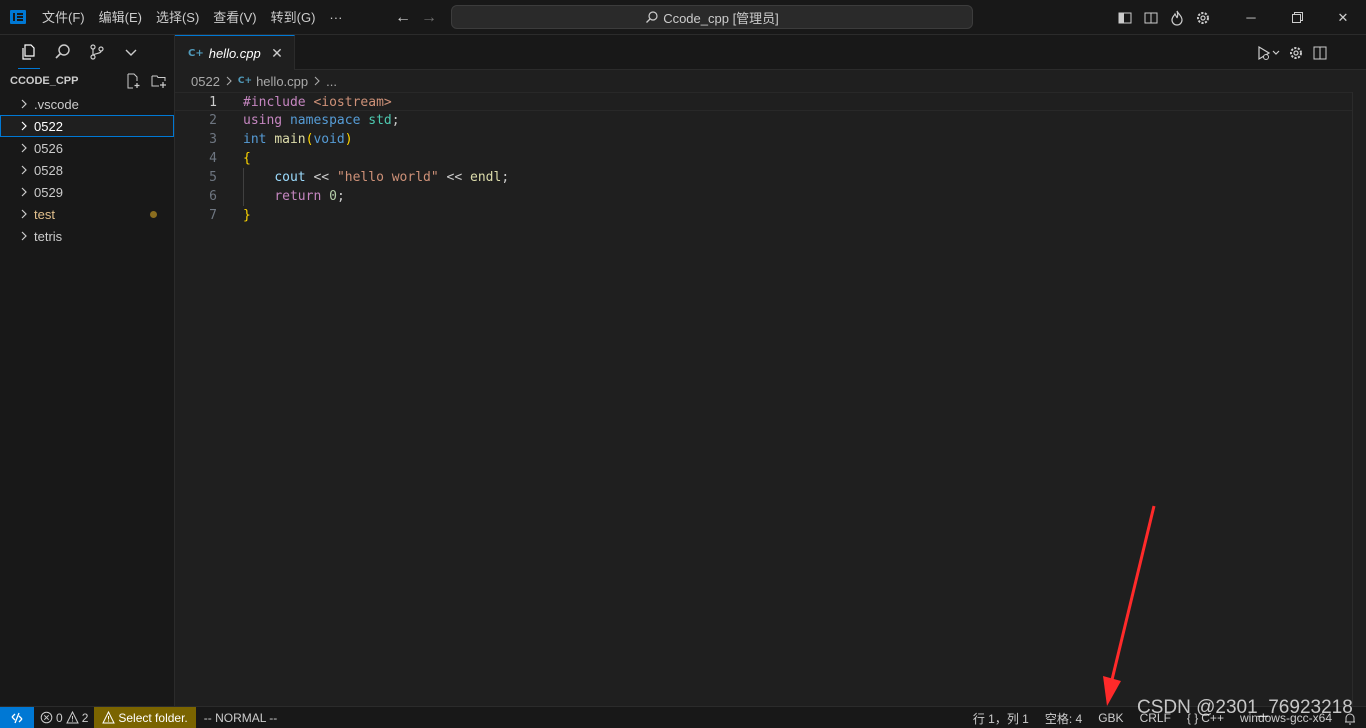  Describe the element at coordinates (63, 17) in the screenshot. I see `menu-file: 文件(F)` at that location.